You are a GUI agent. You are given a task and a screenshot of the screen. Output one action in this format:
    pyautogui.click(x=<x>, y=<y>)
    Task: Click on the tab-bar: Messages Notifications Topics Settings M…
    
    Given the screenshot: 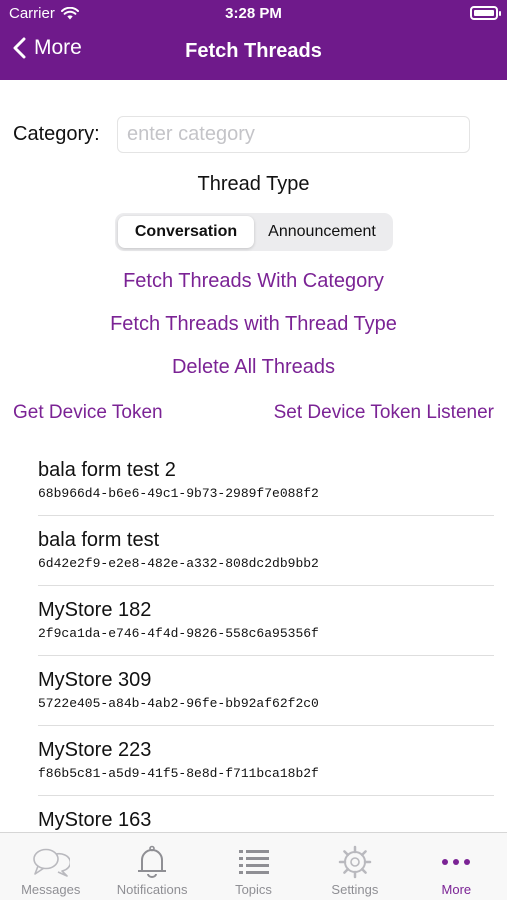 What is the action you would take?
    pyautogui.click(x=253, y=866)
    